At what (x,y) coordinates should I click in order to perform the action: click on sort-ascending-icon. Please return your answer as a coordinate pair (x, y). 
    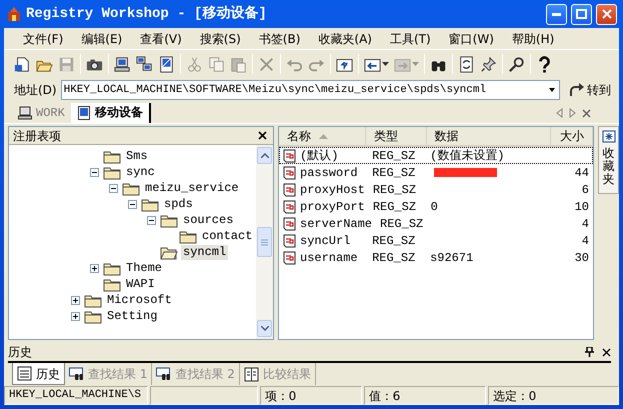
    Looking at the image, I should click on (323, 136).